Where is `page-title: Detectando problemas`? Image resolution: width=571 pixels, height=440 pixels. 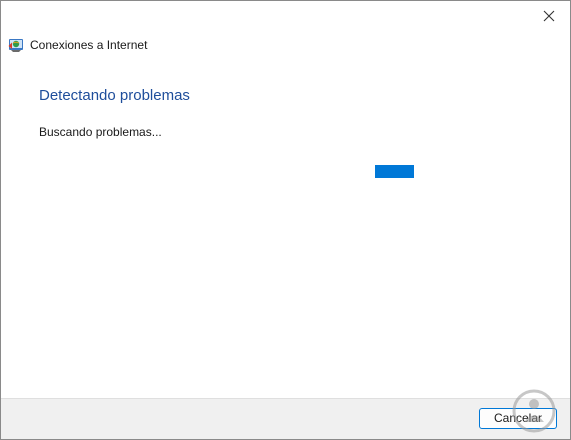 page-title: Detectando problemas is located at coordinates (114, 95).